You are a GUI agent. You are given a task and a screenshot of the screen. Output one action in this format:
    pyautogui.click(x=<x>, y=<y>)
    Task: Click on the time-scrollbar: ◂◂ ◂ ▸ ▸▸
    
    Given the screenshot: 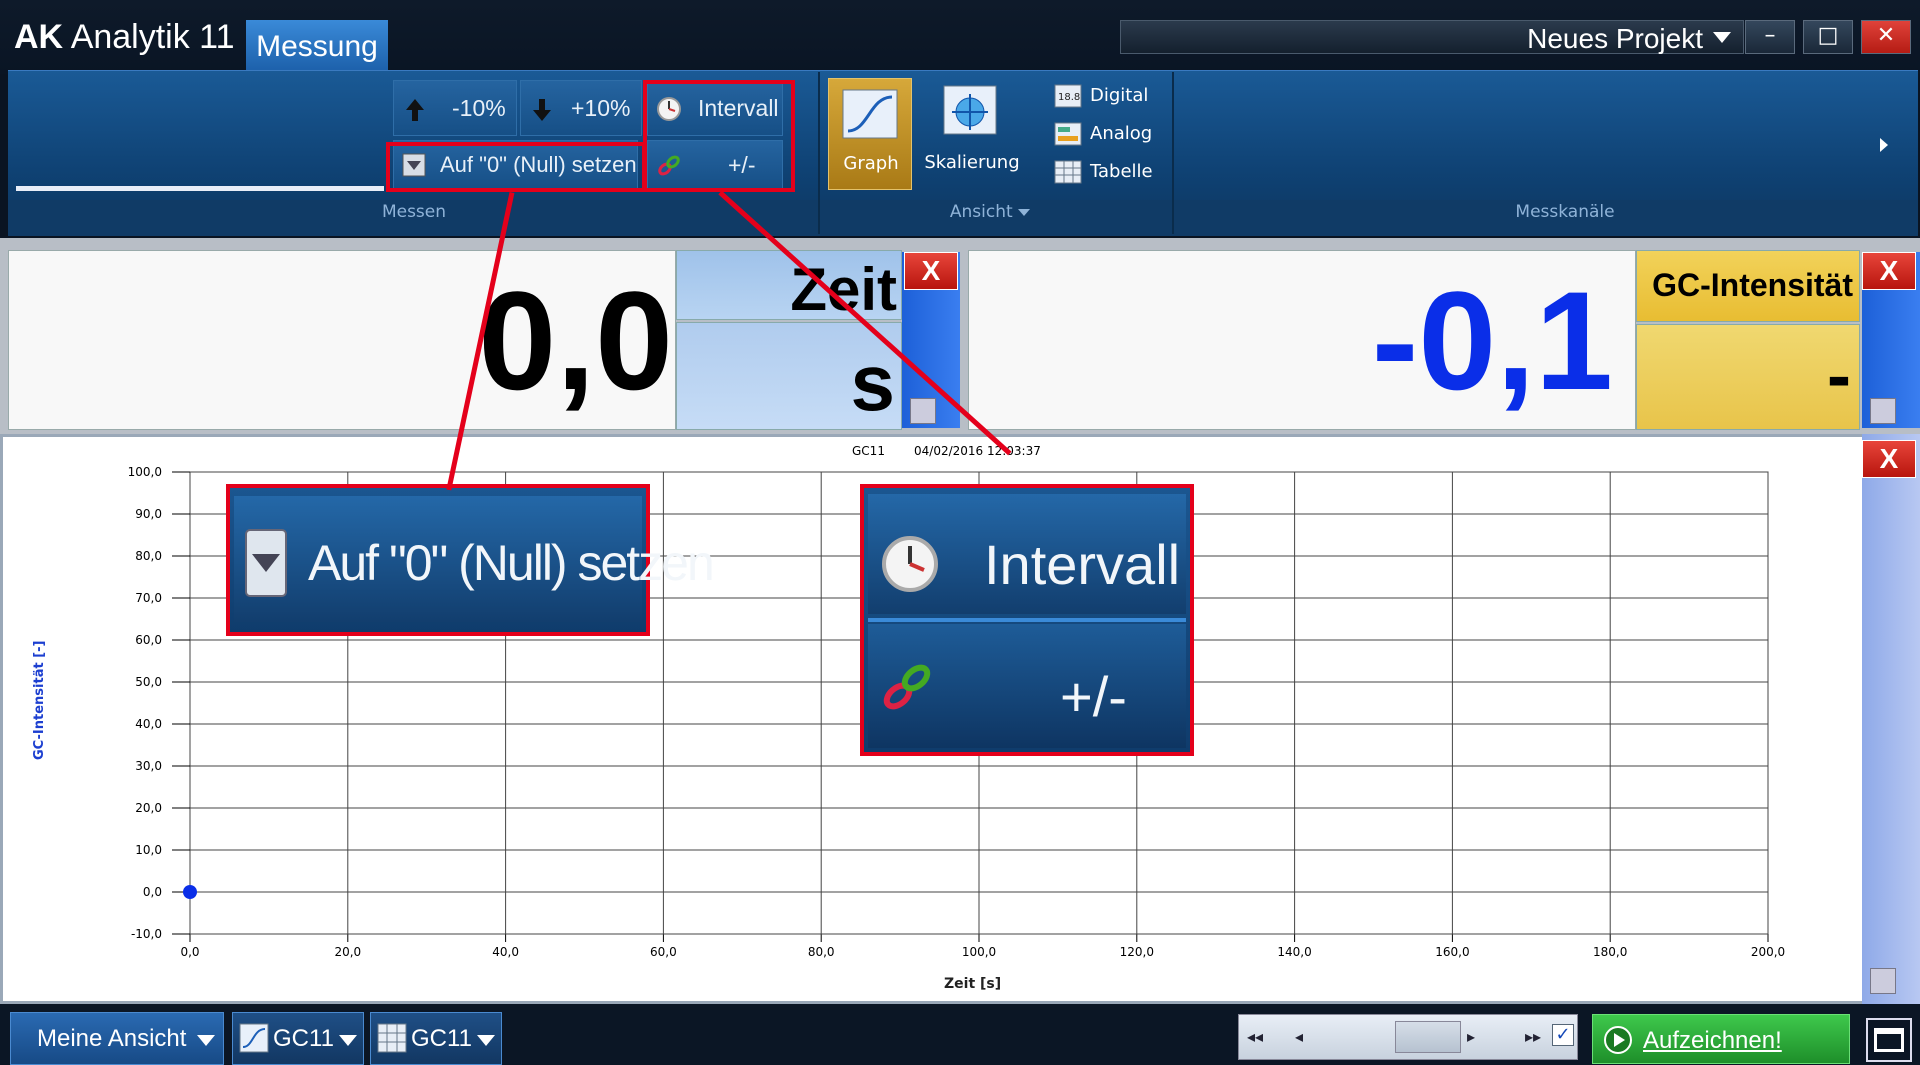 What is the action you would take?
    pyautogui.click(x=1408, y=1037)
    